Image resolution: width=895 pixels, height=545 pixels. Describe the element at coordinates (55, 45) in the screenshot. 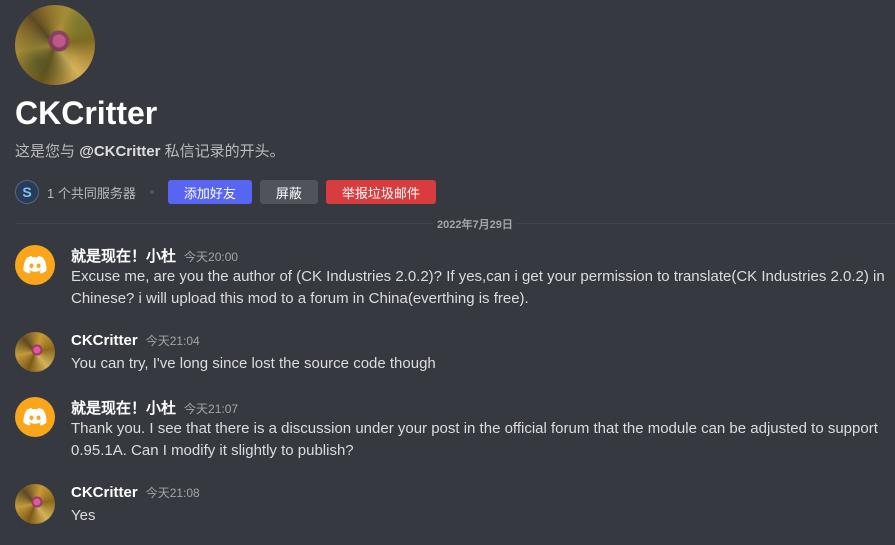

I see `profile-avatar` at that location.